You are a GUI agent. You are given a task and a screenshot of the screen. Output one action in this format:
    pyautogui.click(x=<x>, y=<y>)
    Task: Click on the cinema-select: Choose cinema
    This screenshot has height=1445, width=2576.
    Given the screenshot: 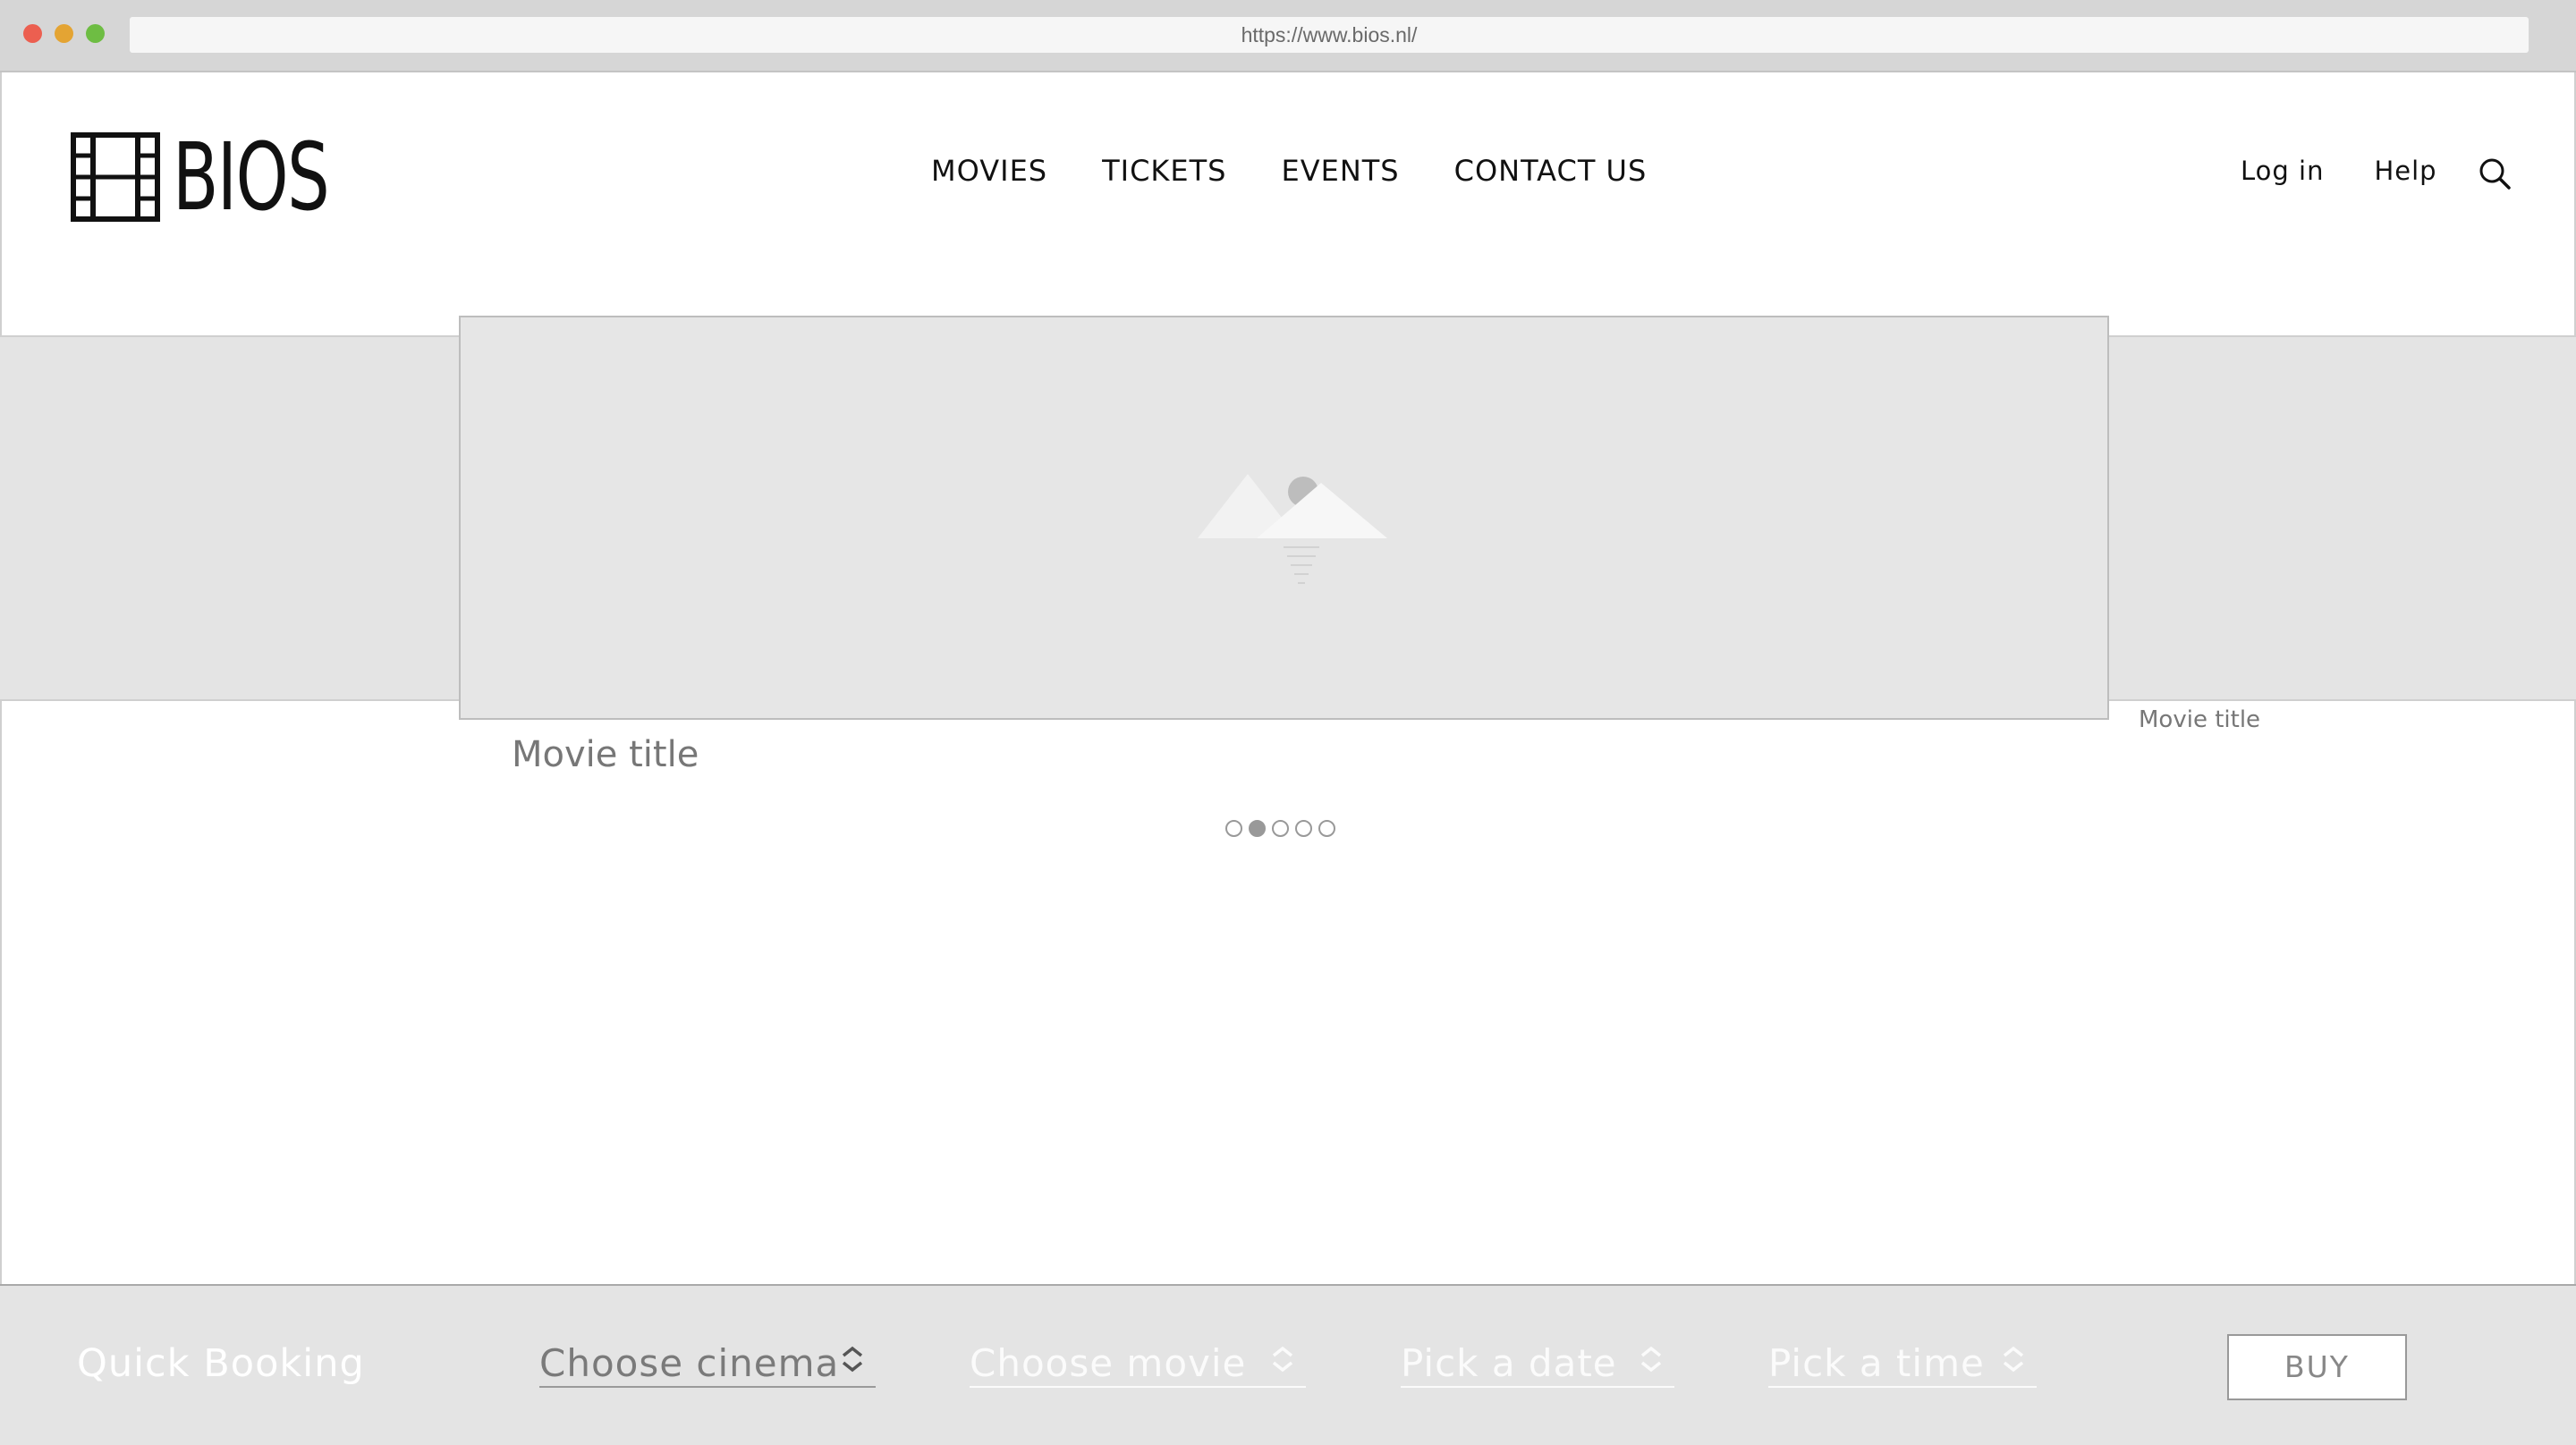 What is the action you would take?
    pyautogui.click(x=707, y=1361)
    